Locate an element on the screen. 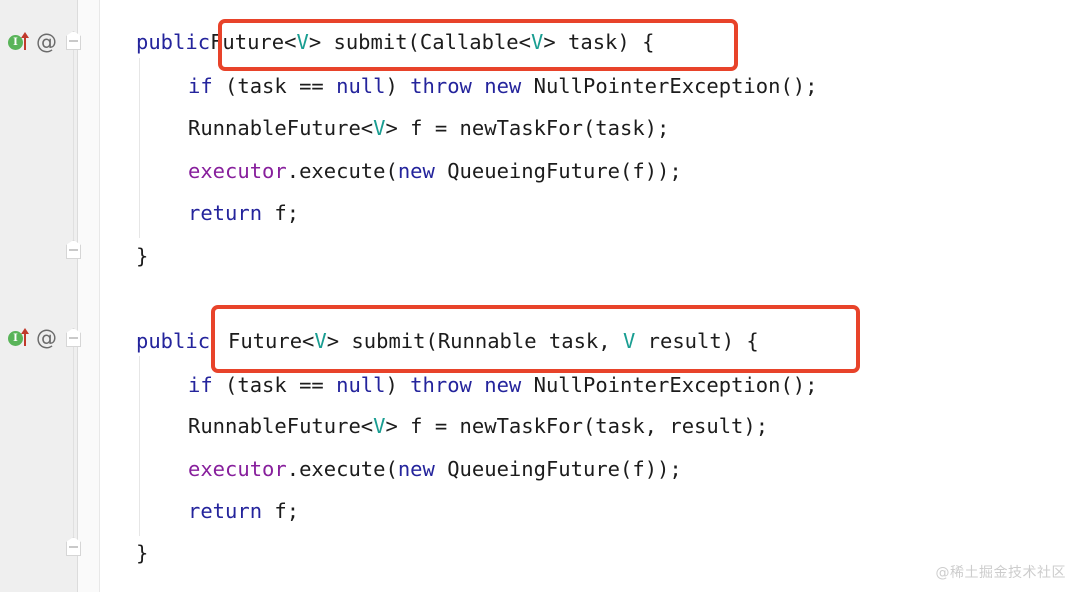 The image size is (1080, 592). code-line-closing-brace-two: } is located at coordinates (142, 553).